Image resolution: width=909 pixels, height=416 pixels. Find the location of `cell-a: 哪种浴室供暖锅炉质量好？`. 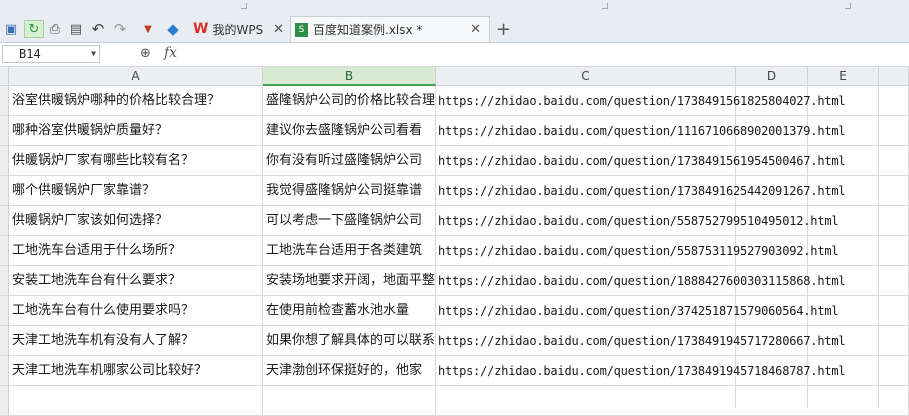

cell-a: 哪种浴室供暖锅炉质量好？ is located at coordinates (136, 131).